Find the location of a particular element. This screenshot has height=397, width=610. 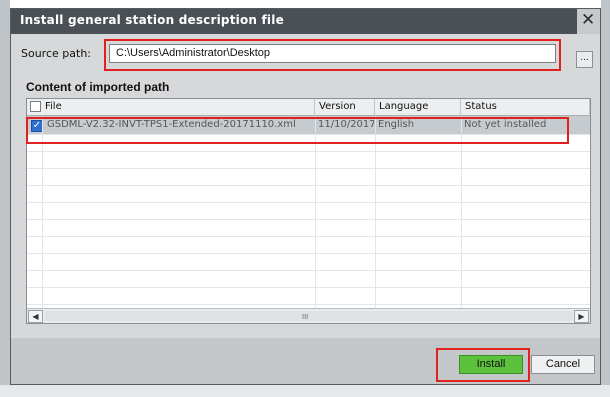

dialog-title: Install general station description file is located at coordinates (152, 20).